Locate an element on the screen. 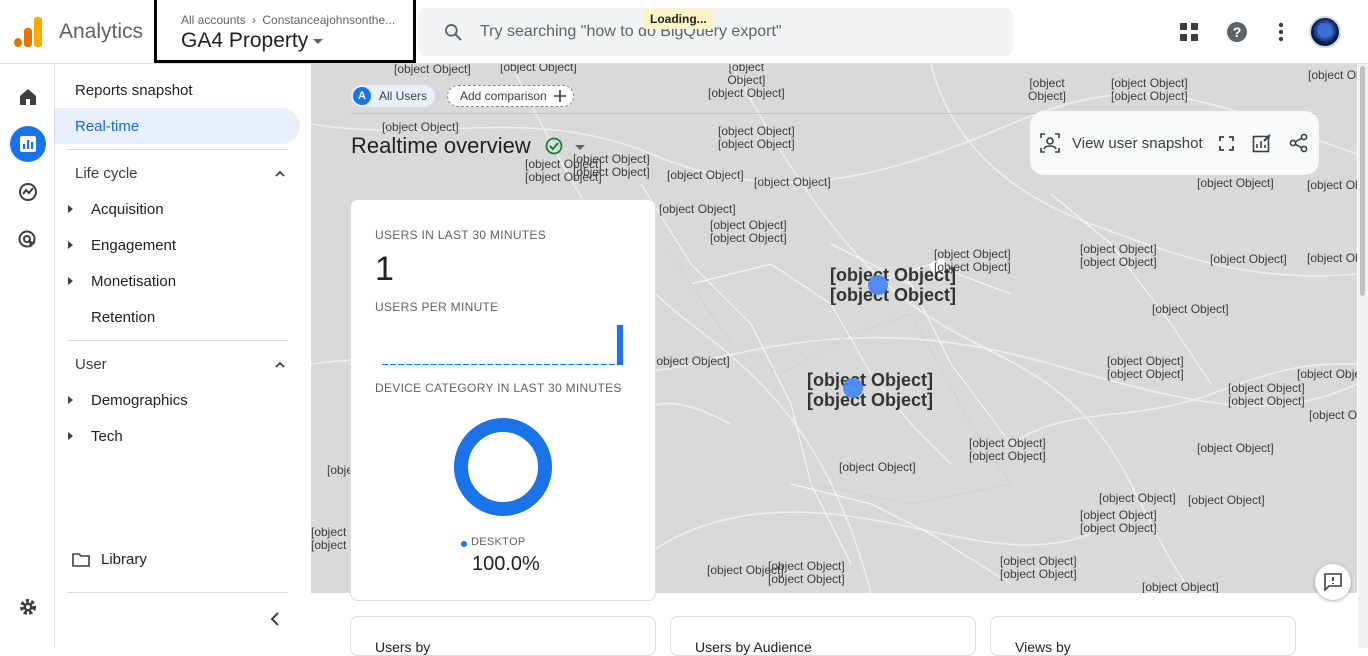 The width and height of the screenshot is (1368, 656). account-avatar is located at coordinates (1325, 32).